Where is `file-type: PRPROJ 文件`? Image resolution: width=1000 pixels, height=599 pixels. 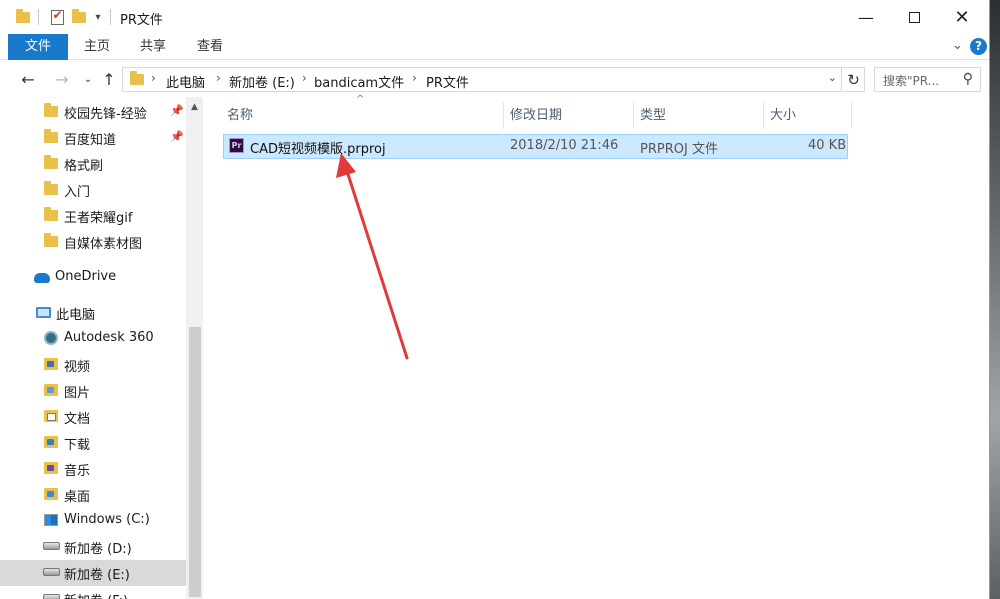 file-type: PRPROJ 文件 is located at coordinates (679, 149).